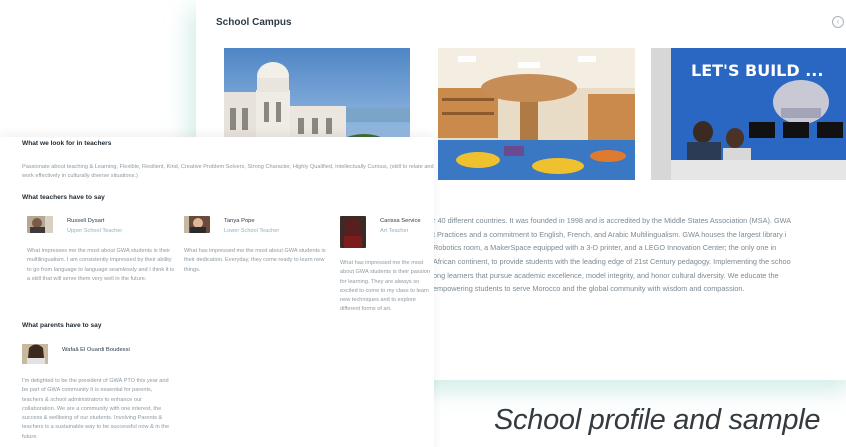 This screenshot has height=447, width=846. What do you see at coordinates (239, 221) in the screenshot?
I see `teacher-name: Tanya Pope` at bounding box center [239, 221].